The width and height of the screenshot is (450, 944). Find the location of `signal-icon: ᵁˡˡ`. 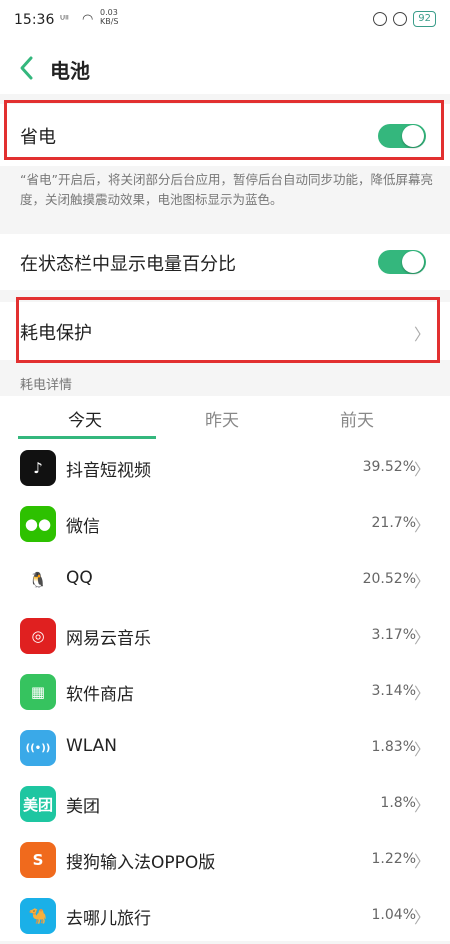

signal-icon: ᵁˡˡ is located at coordinates (64, 19).